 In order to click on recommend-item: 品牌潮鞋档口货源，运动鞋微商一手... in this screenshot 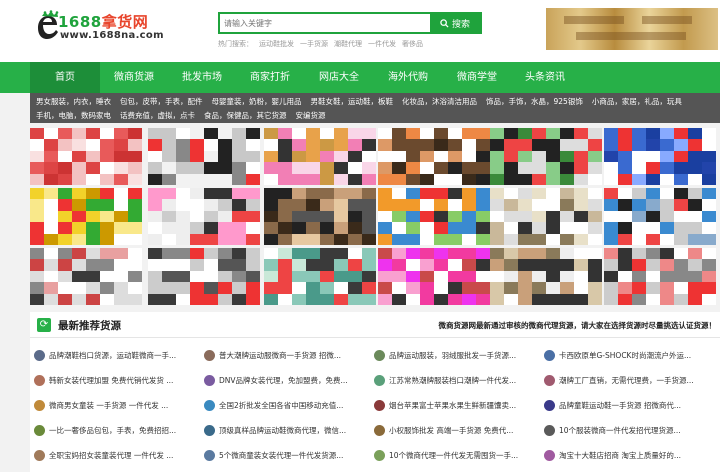, I will do `click(118, 355)`.